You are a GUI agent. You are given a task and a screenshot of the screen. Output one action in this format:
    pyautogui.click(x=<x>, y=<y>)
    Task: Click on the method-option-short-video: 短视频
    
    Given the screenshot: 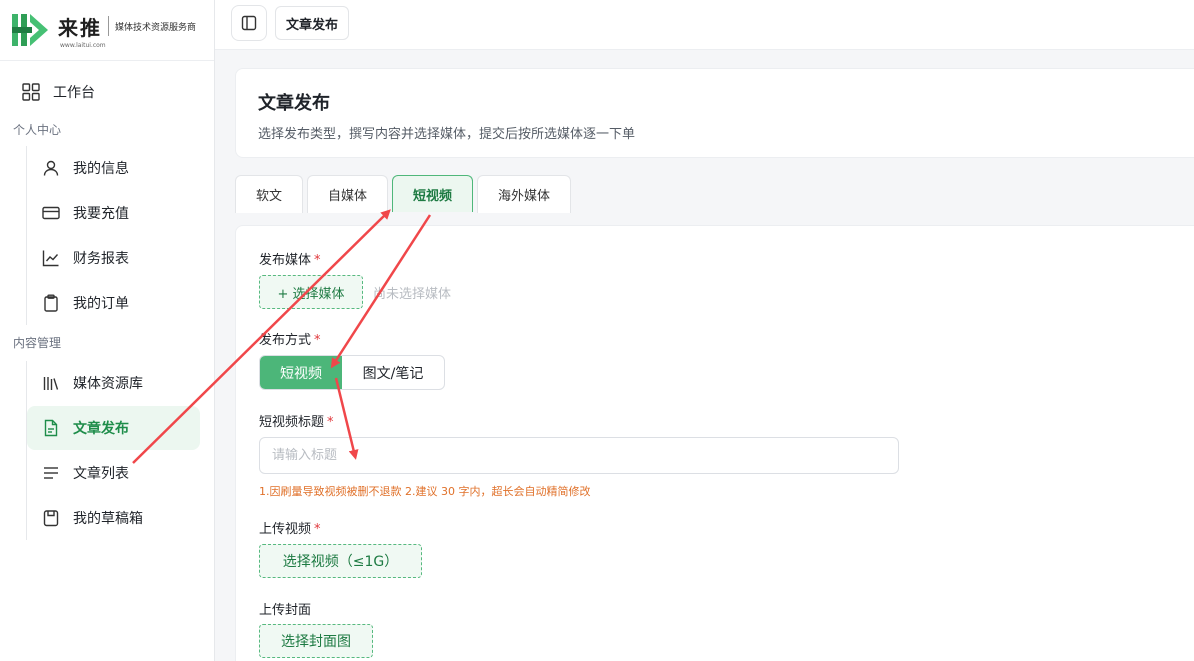 What is the action you would take?
    pyautogui.click(x=301, y=372)
    